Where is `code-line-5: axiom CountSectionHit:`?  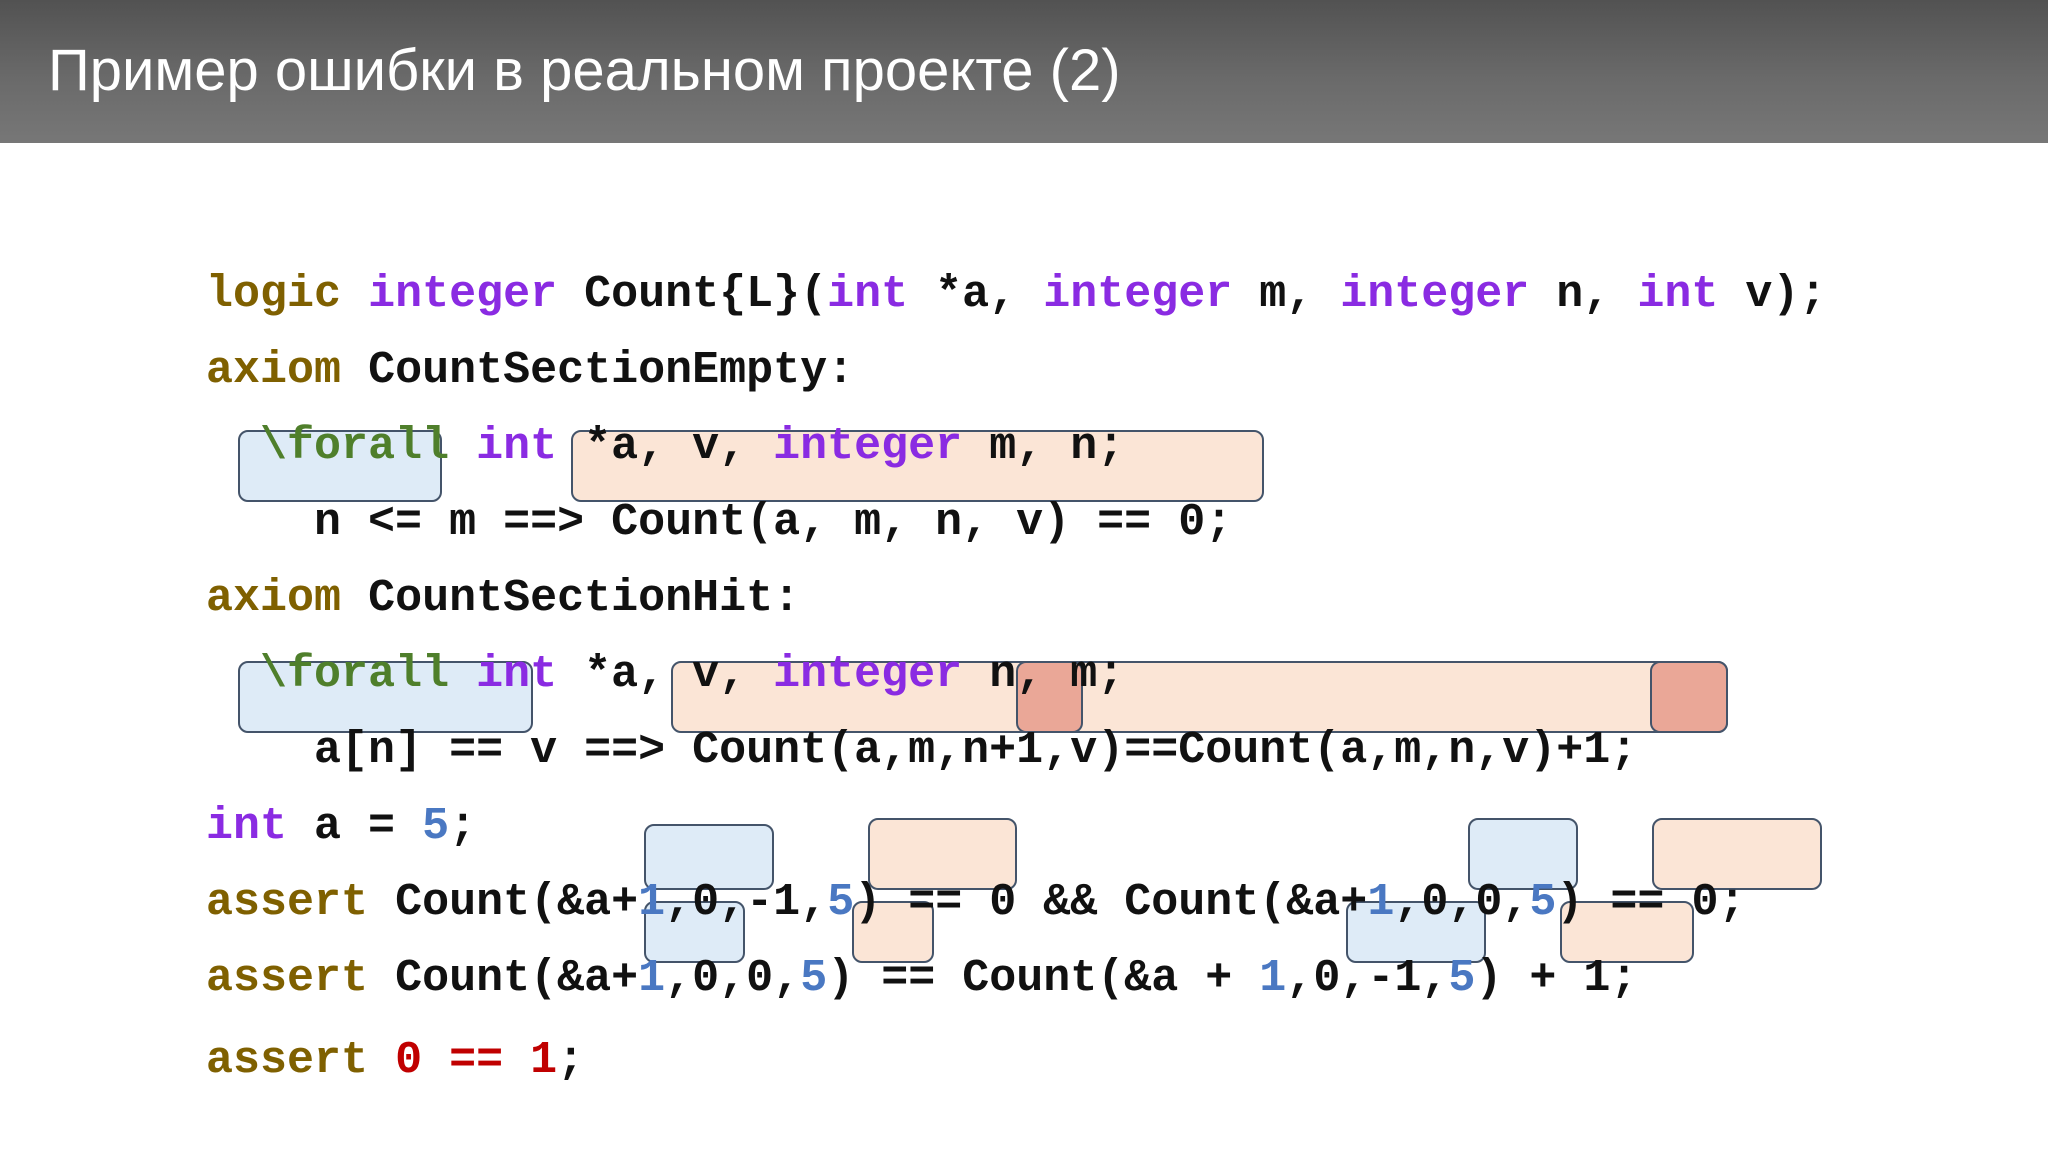
code-line-5: axiom CountSectionHit: is located at coordinates (503, 598).